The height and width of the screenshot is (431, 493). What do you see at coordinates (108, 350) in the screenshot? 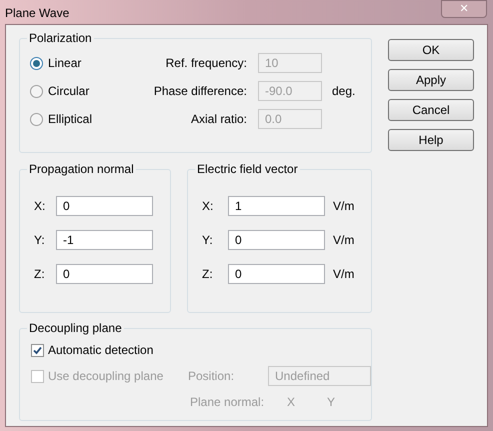
I see `checkbox-option: Automatic detection` at bounding box center [108, 350].